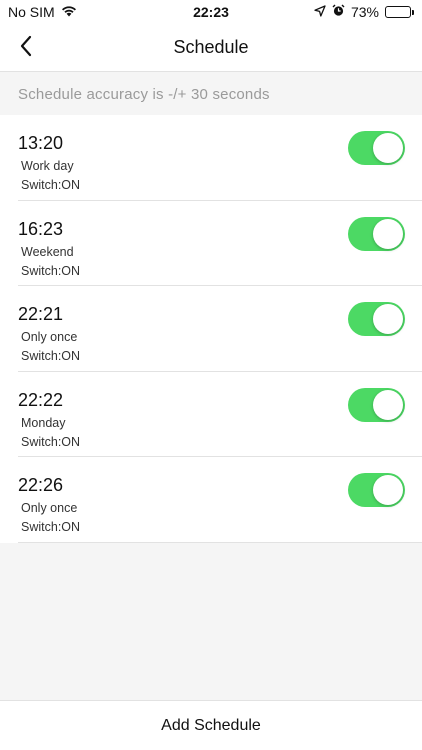 The image size is (422, 750). Describe the element at coordinates (41, 228) in the screenshot. I see `schedule-time: 16:23` at that location.